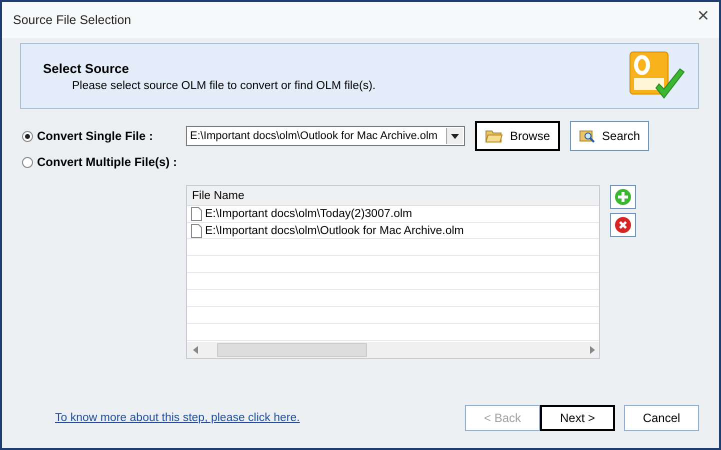 The height and width of the screenshot is (450, 721). What do you see at coordinates (494, 136) in the screenshot?
I see `folder-icon` at bounding box center [494, 136].